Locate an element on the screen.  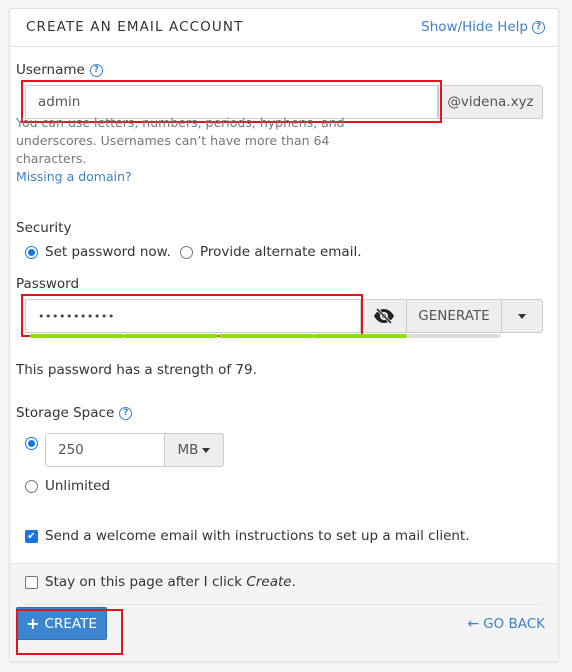
radio-set-password: Set password now. is located at coordinates (98, 252).